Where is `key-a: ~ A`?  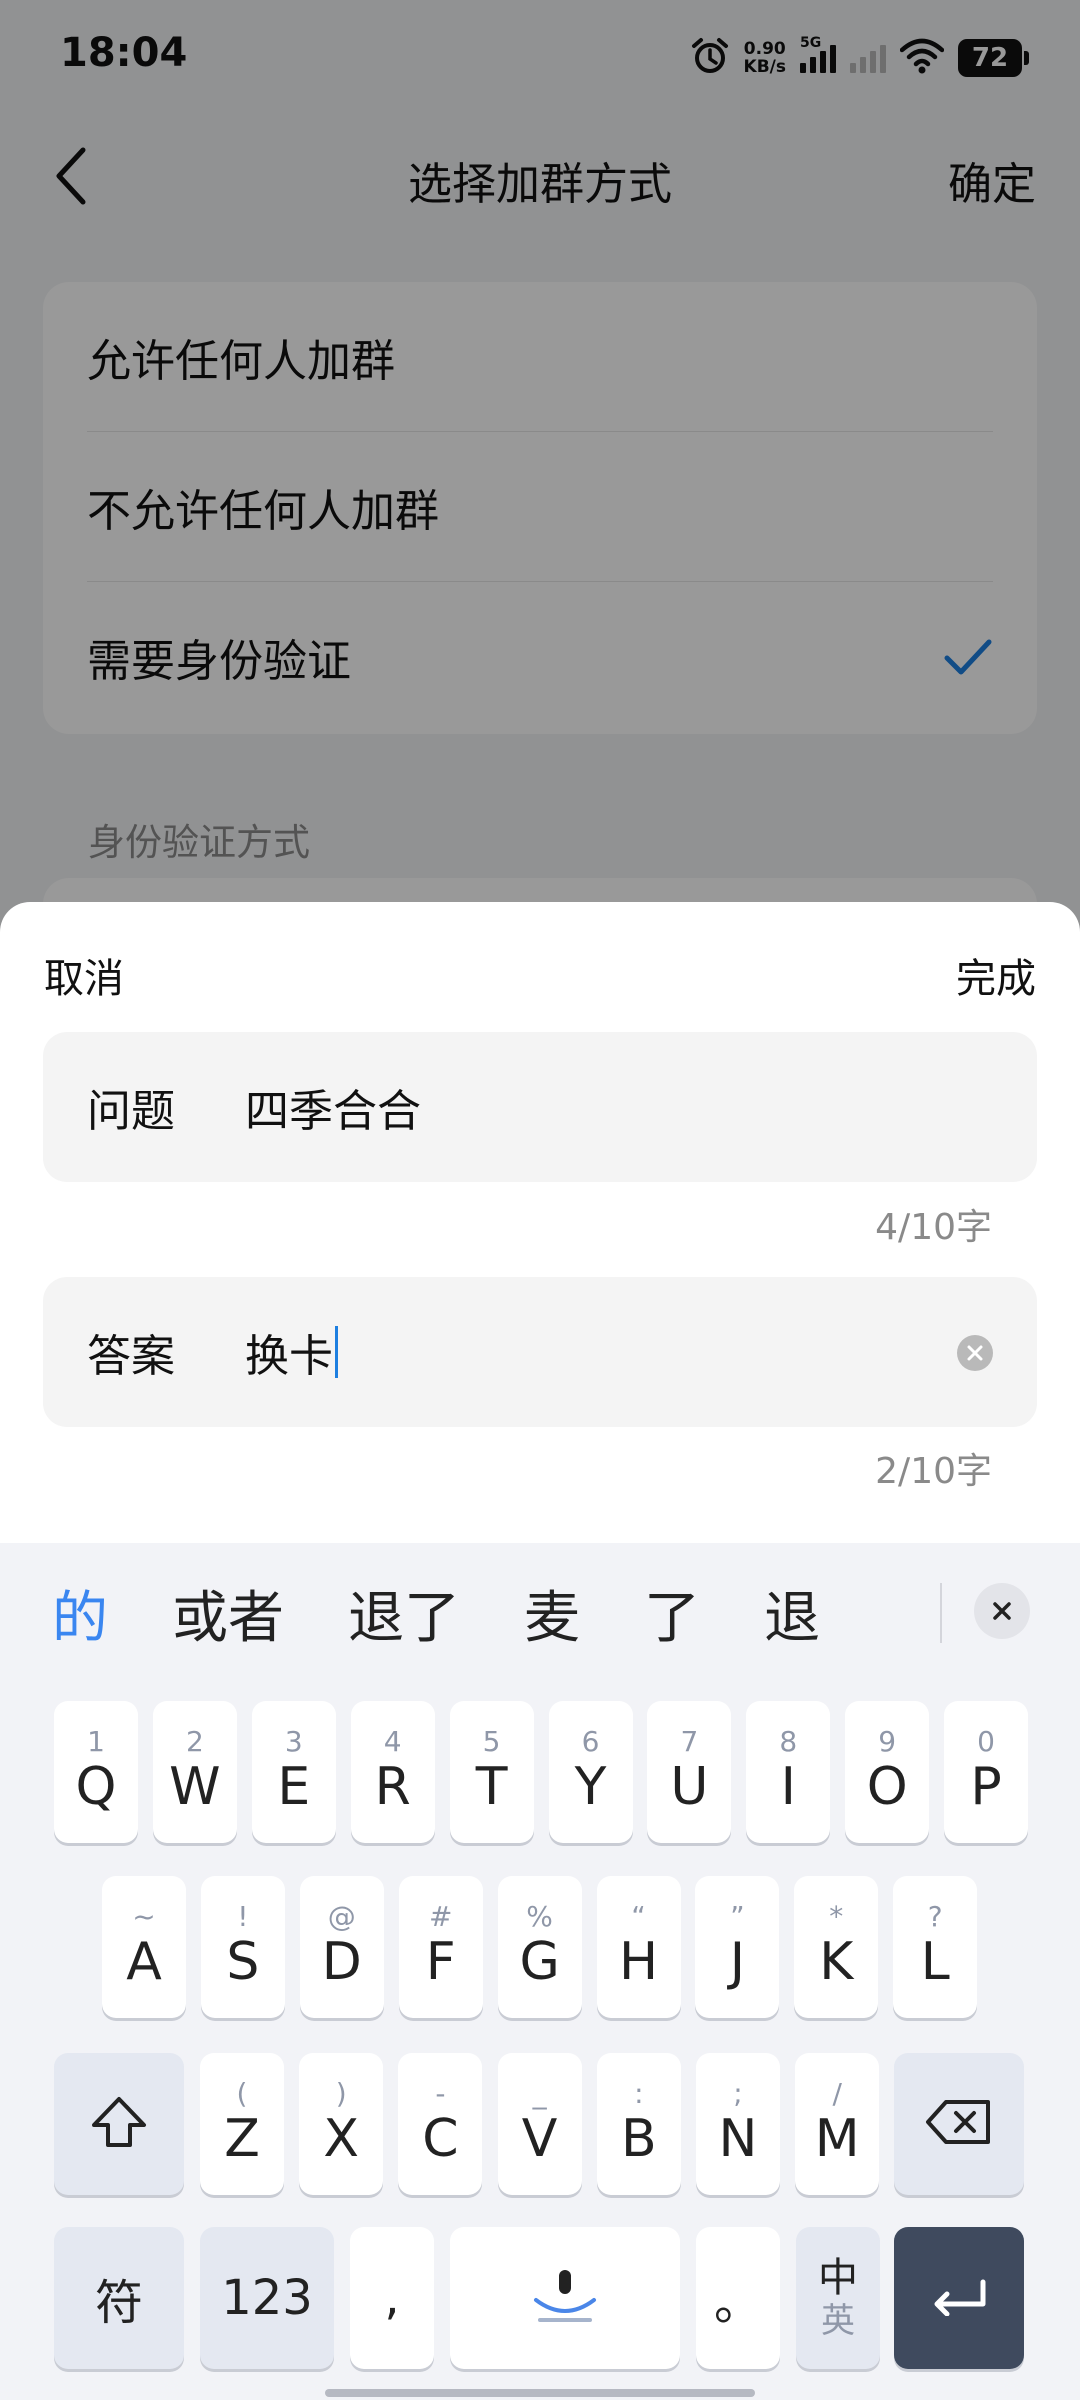
key-a: ~ A is located at coordinates (144, 1947).